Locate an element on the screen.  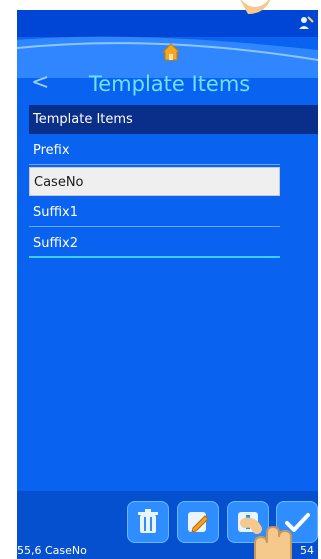
back-button: < is located at coordinates (41, 83).